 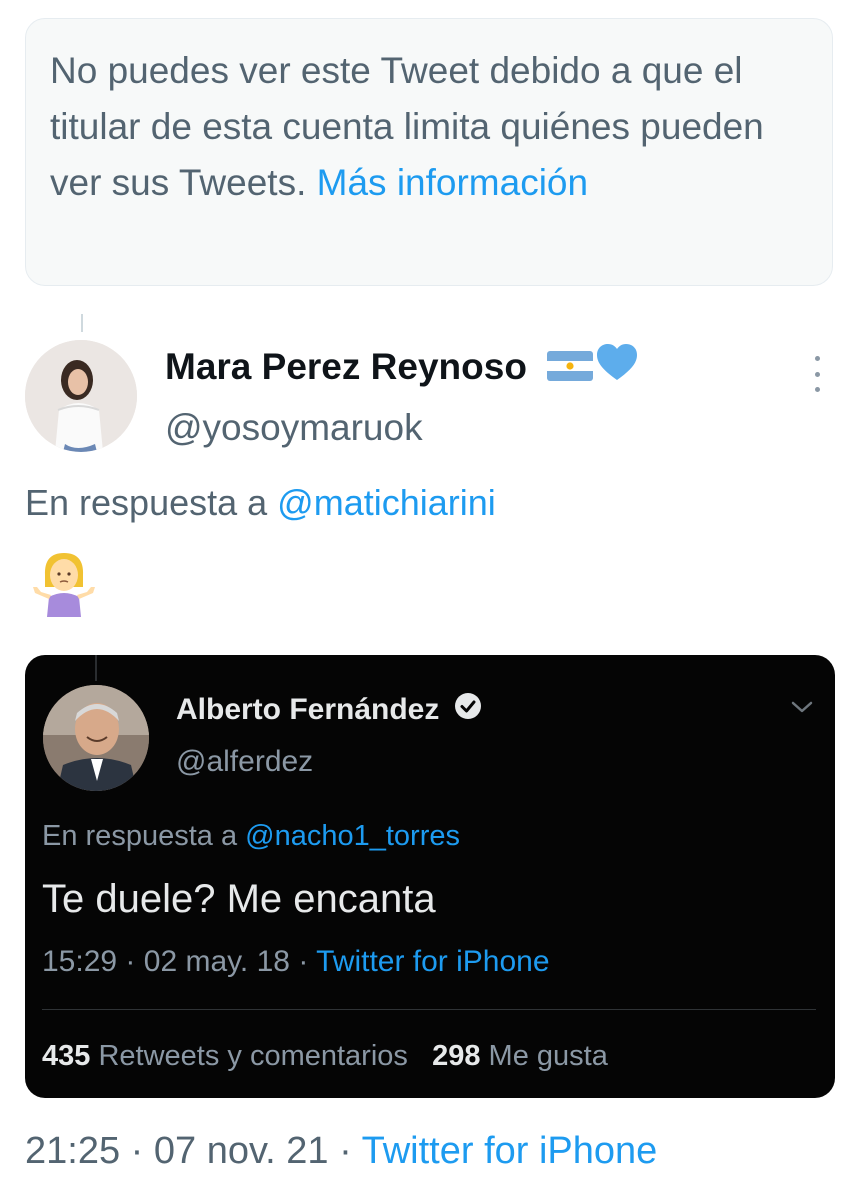 I want to click on embedded-tweet-text: Te duele? Me encanta, so click(x=239, y=899).